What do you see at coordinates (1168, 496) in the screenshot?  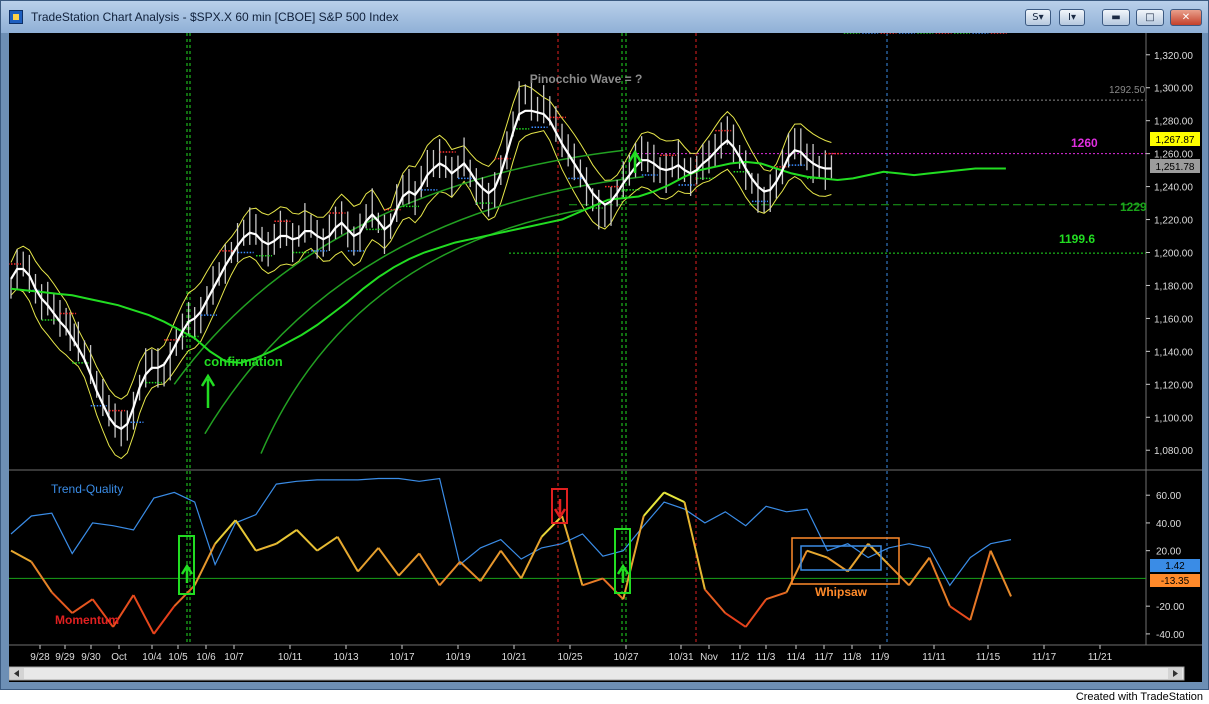 I see `indicator-tick-label: 60.00` at bounding box center [1168, 496].